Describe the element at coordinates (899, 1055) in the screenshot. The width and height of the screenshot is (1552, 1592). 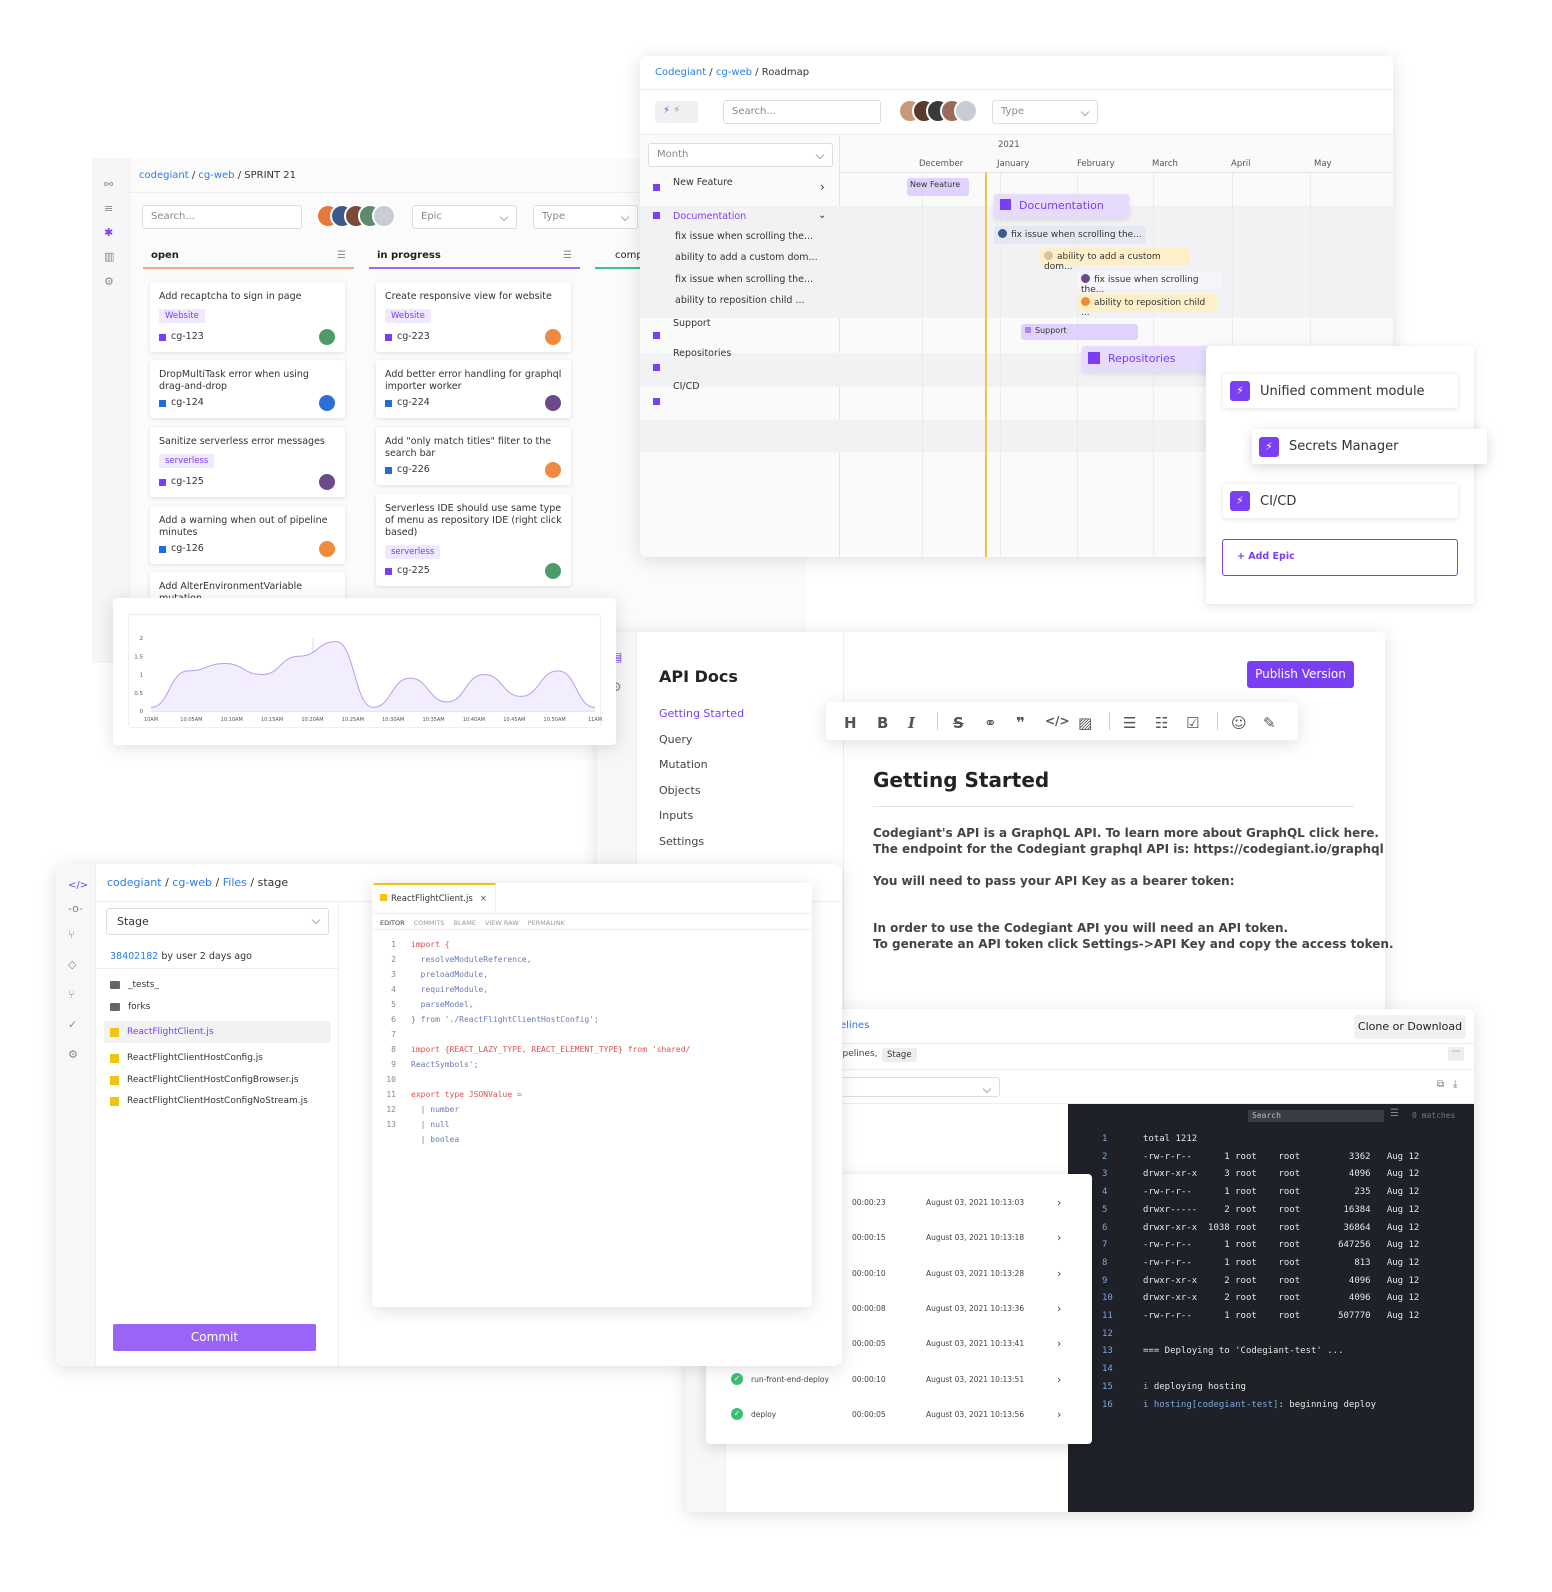
I see `filter-chip: Stage` at that location.